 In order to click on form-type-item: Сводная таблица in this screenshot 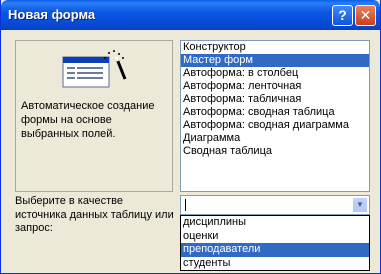, I will do `click(275, 151)`.